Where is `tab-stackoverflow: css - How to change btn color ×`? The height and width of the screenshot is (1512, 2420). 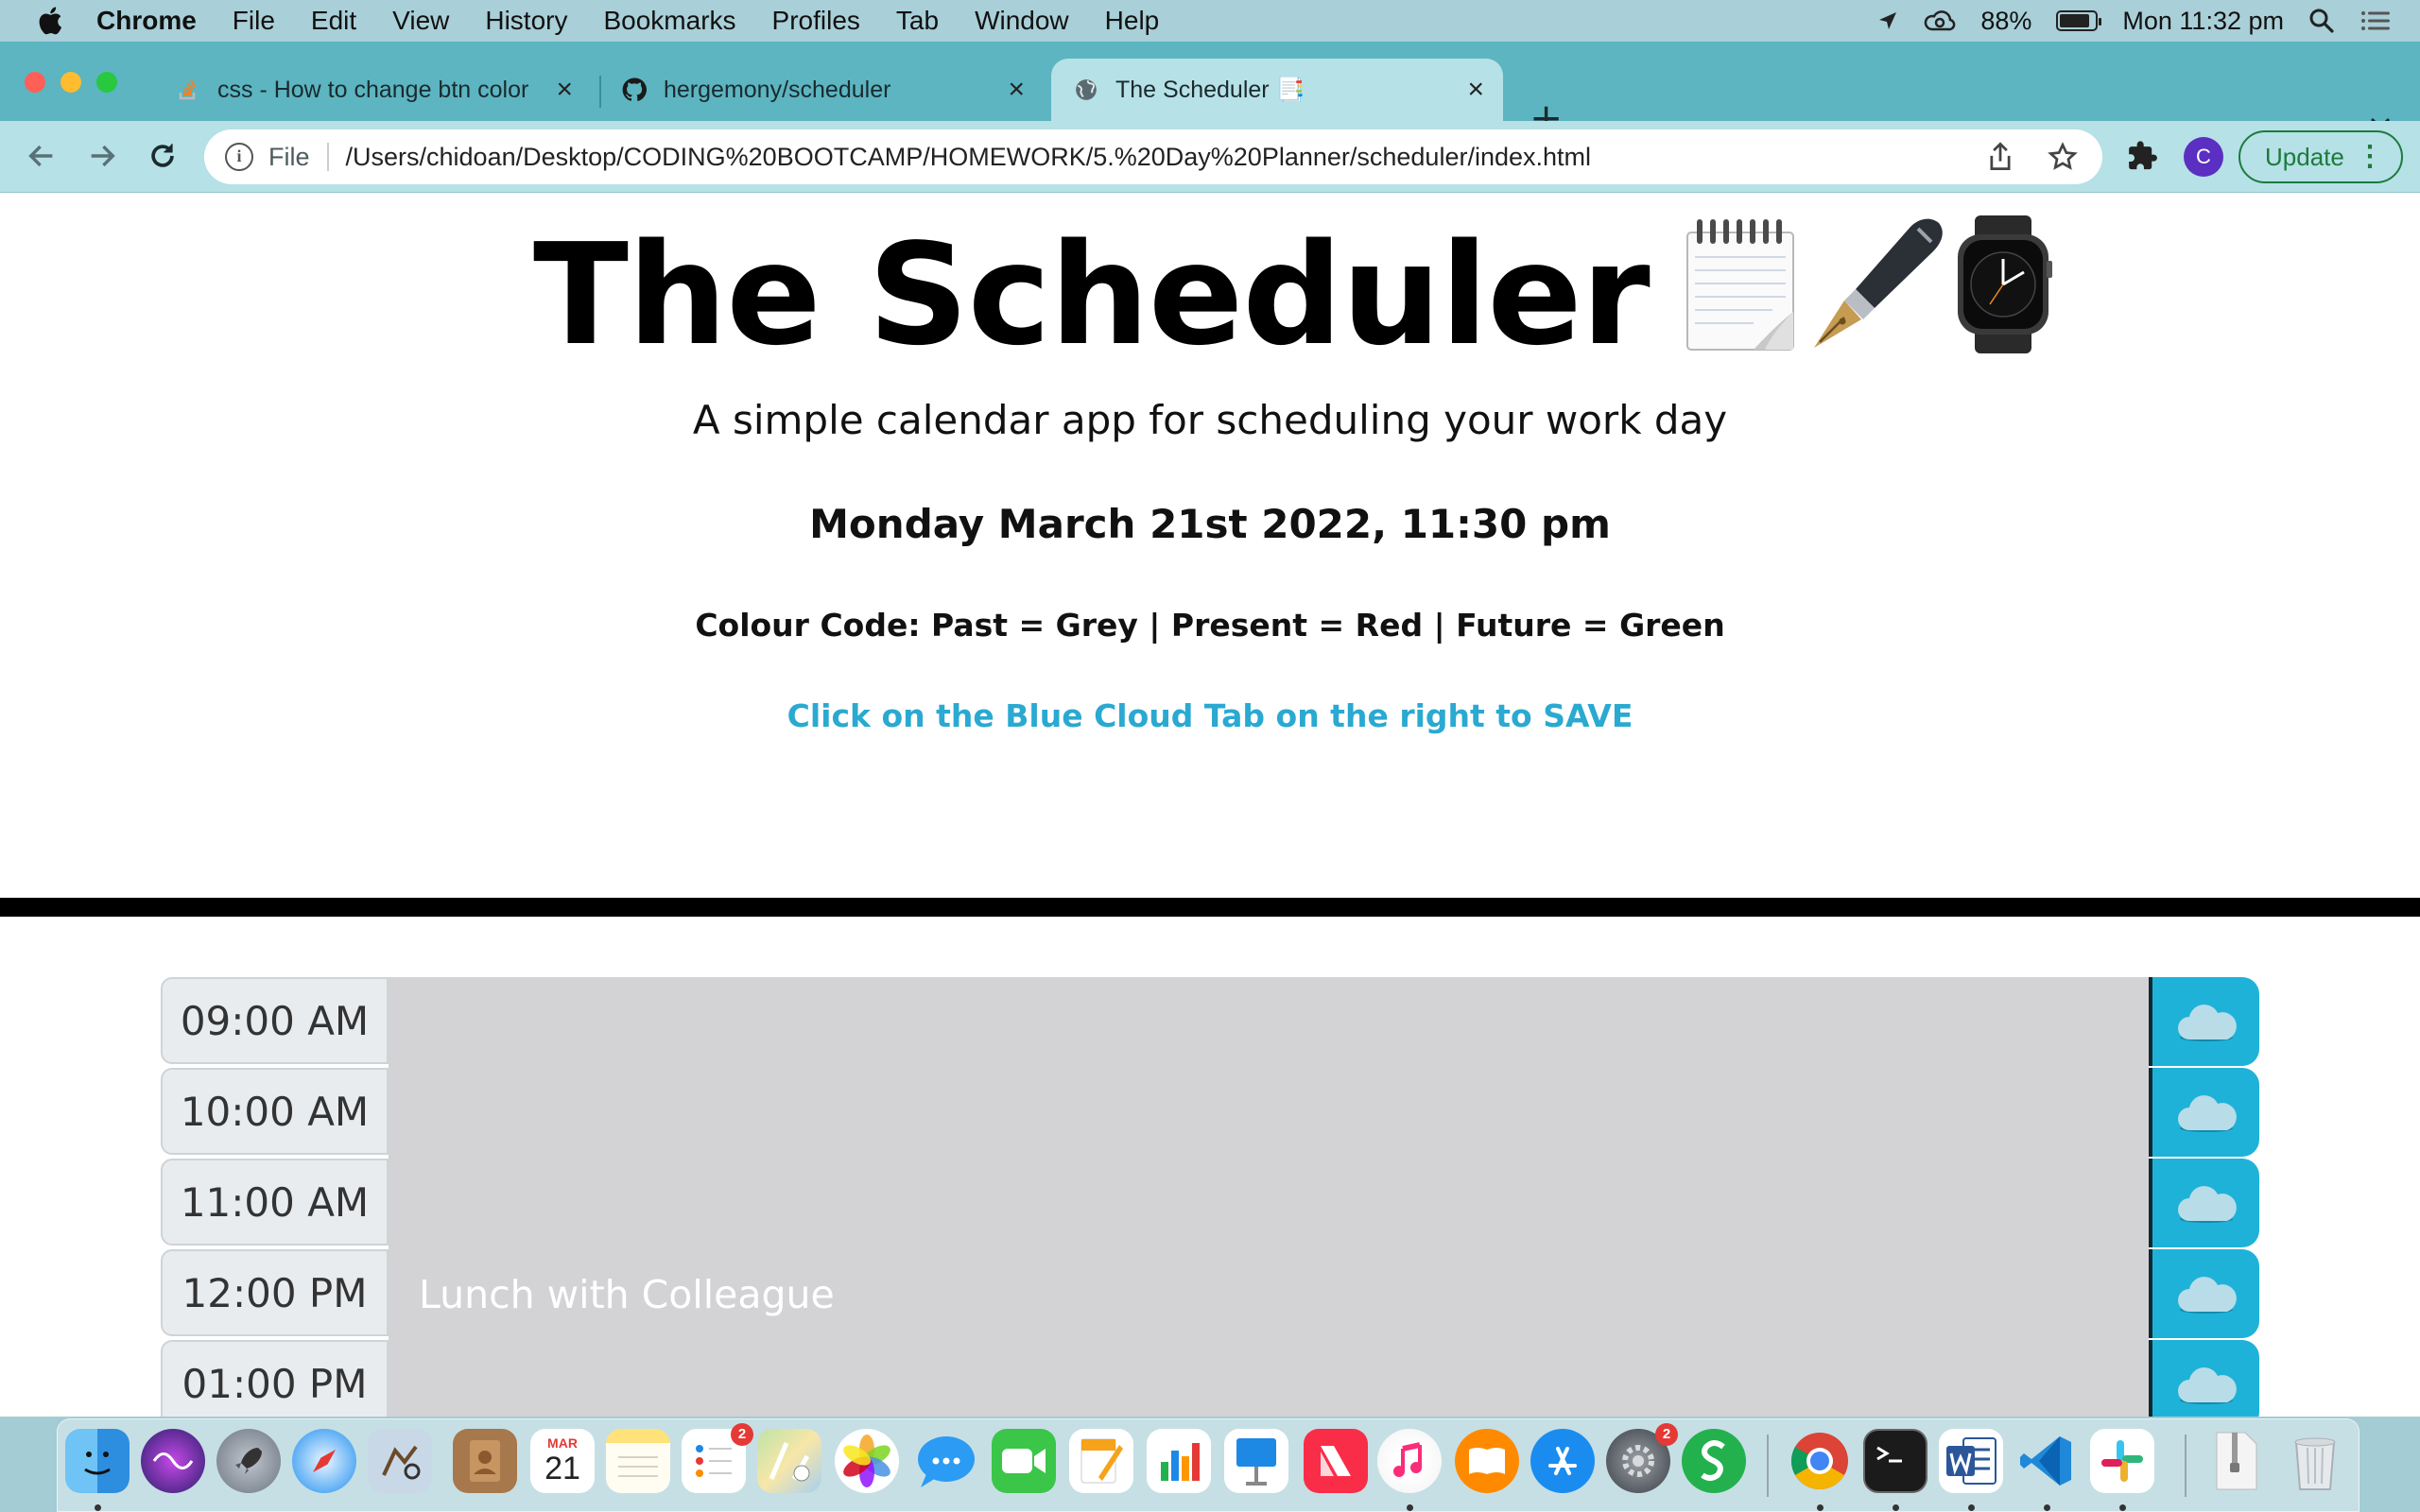
tab-stackoverflow: css - How to change btn color × is located at coordinates (380, 90).